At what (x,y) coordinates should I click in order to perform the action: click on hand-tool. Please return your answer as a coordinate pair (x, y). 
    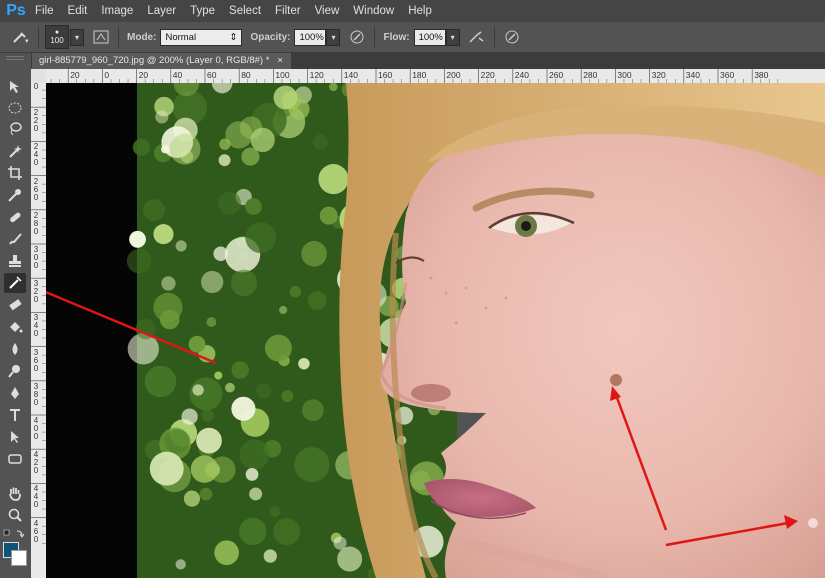
    Looking at the image, I should click on (15, 493).